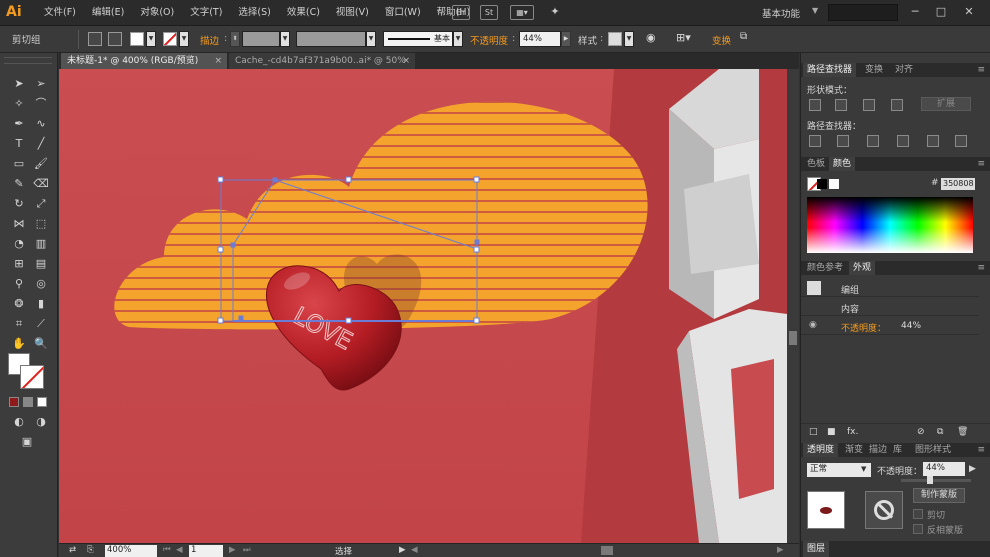 This screenshot has height=557, width=990. What do you see at coordinates (41, 123) in the screenshot?
I see `curvature-tool-icon: ∿` at bounding box center [41, 123].